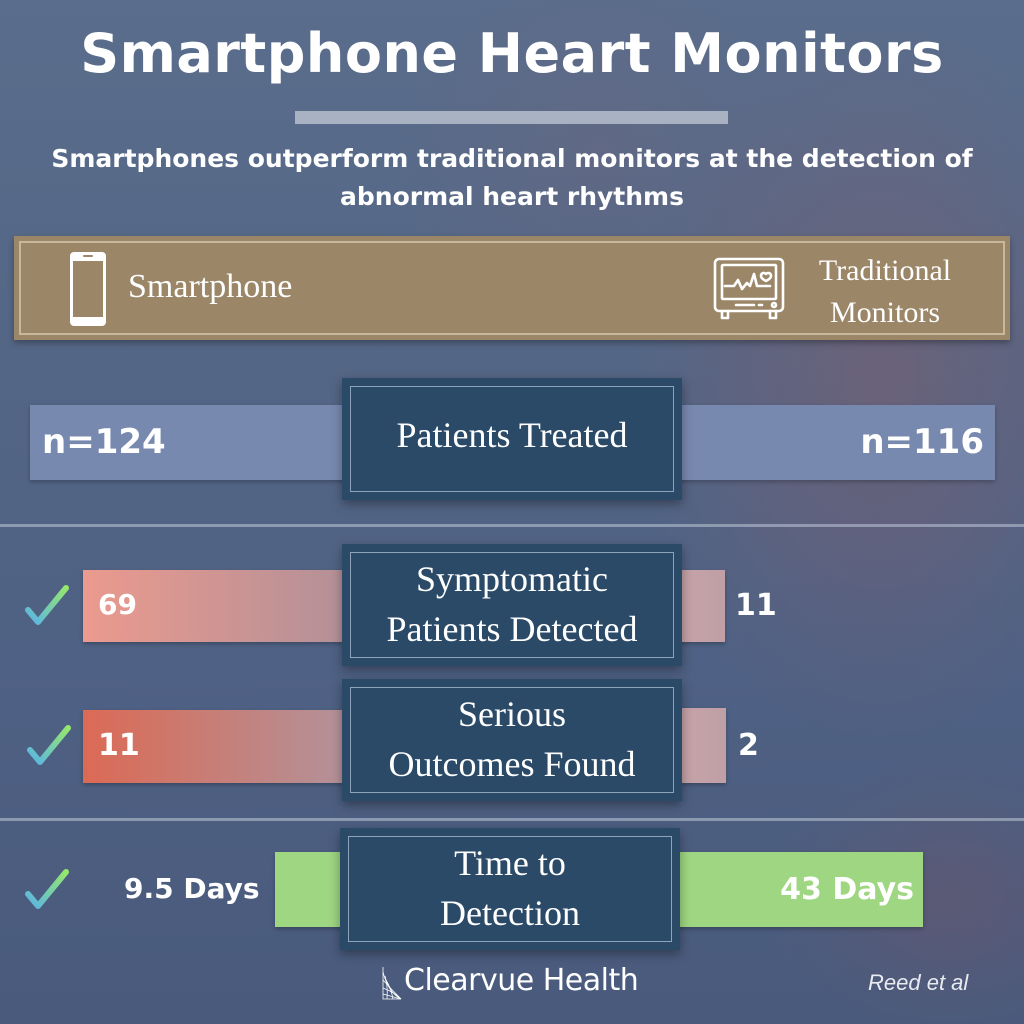 This screenshot has width=1024, height=1024. What do you see at coordinates (512, 605) in the screenshot?
I see `row-symptomatic-label-box: Symptomatic Patients Detected` at bounding box center [512, 605].